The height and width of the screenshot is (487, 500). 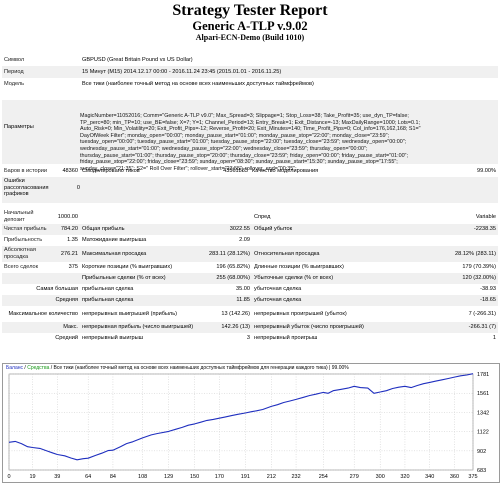 I want to click on pf-value: 1.35, so click(x=72, y=240).